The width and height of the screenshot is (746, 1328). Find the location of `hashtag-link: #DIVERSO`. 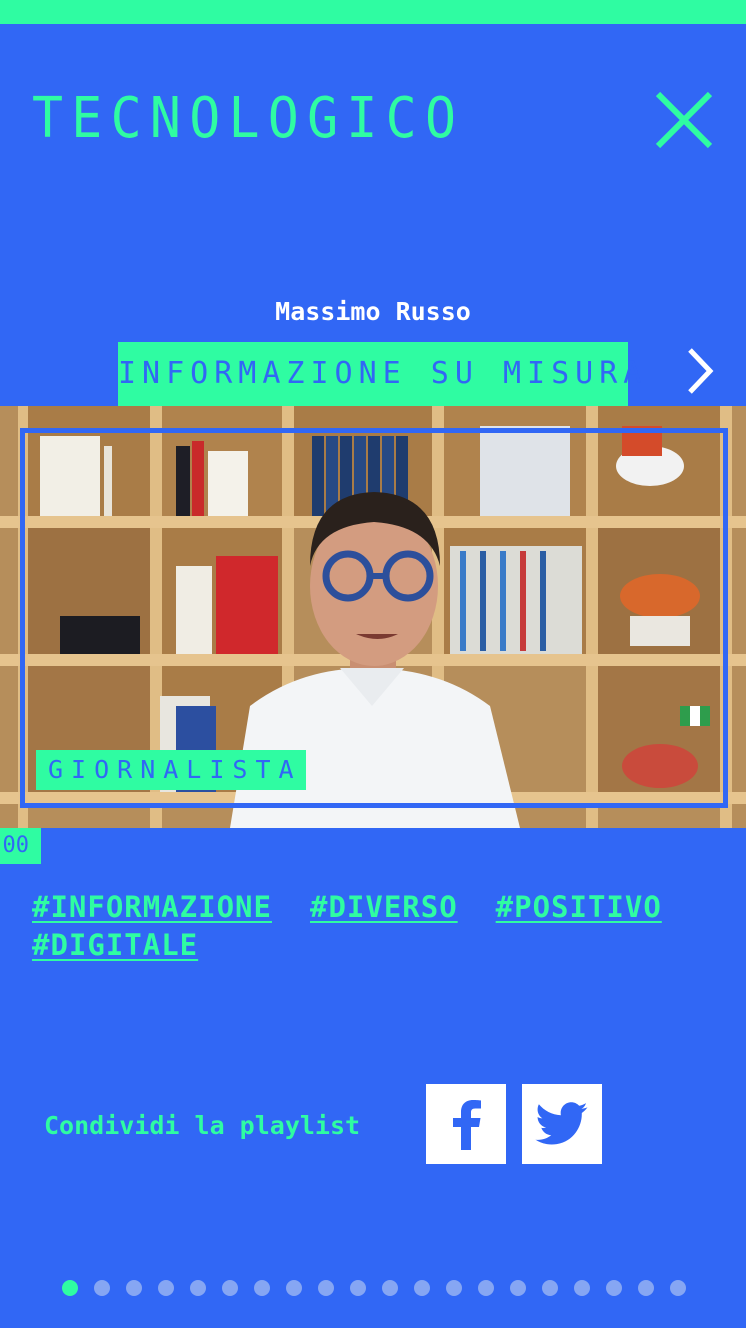

hashtag-link: #DIVERSO is located at coordinates (384, 907).